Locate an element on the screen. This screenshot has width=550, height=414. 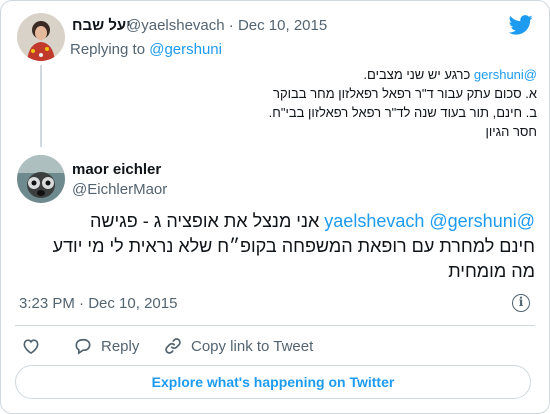
main-author-handle: @EichlerMaor is located at coordinates (119, 189).